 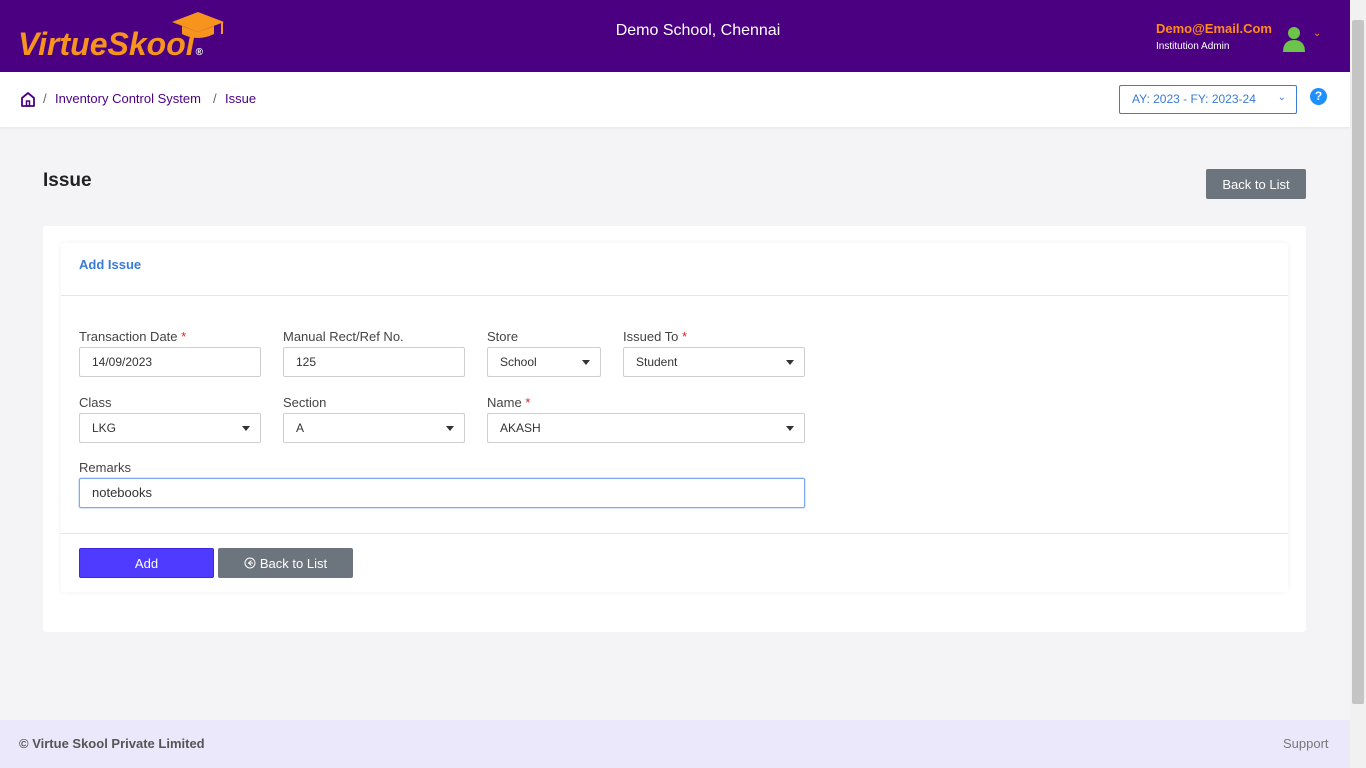 What do you see at coordinates (110, 264) in the screenshot?
I see `card-title: Add Issue` at bounding box center [110, 264].